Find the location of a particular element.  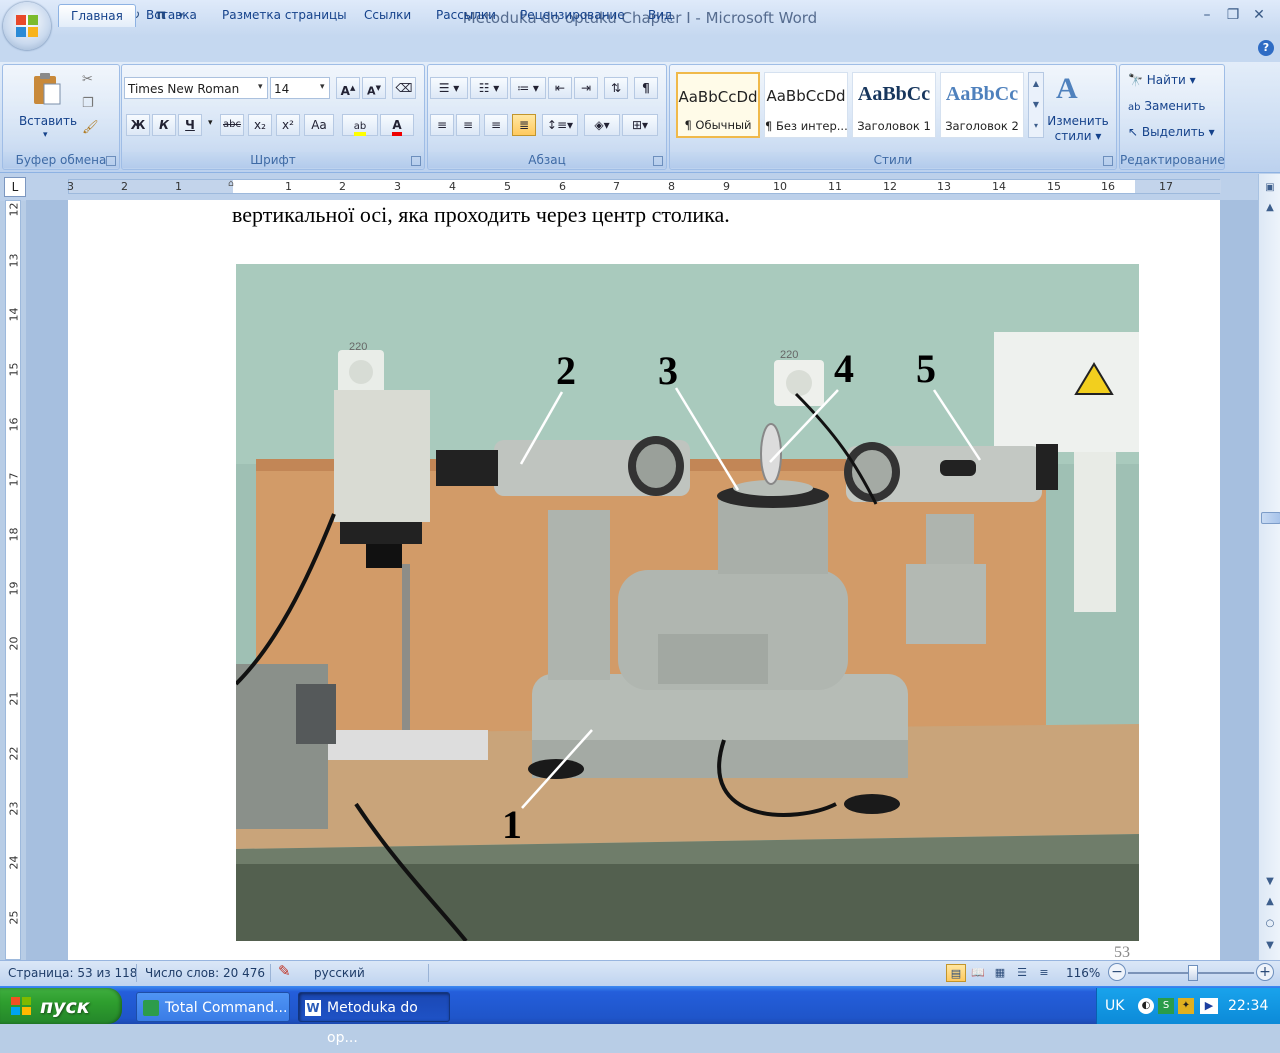

align-center-icon: ≡ is located at coordinates (468, 125).